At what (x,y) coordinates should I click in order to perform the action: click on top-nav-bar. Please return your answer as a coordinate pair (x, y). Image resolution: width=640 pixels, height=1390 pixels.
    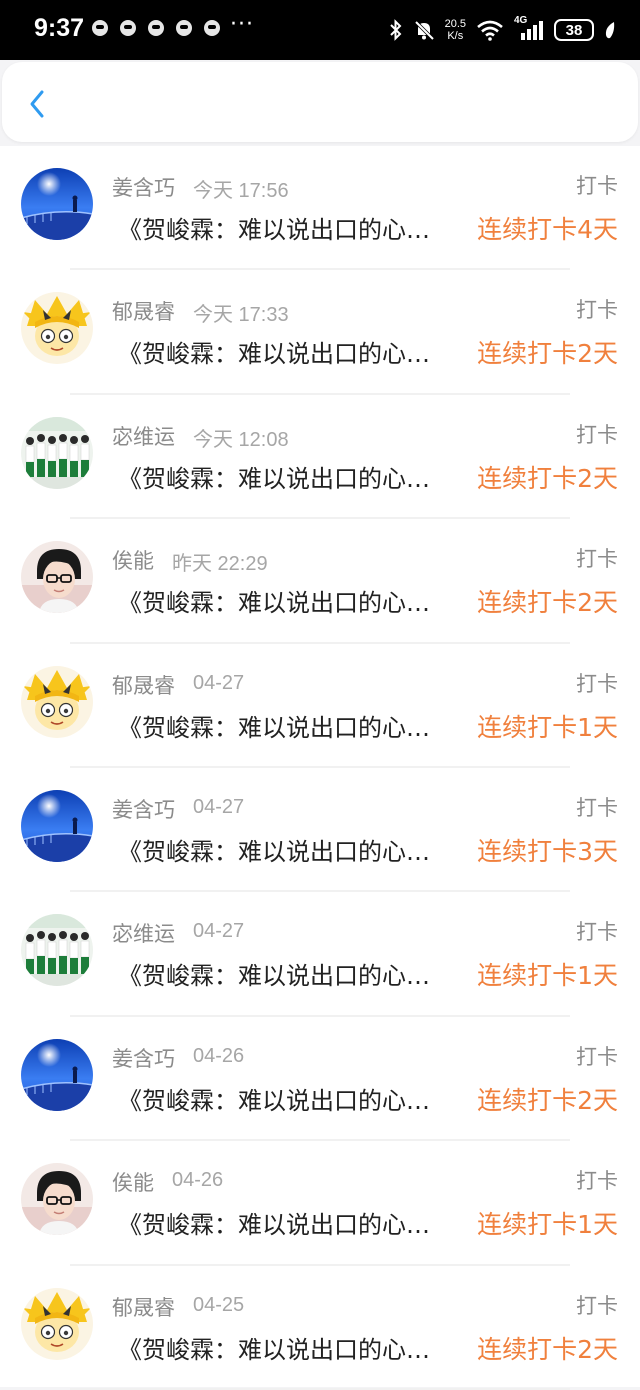
    Looking at the image, I should click on (320, 102).